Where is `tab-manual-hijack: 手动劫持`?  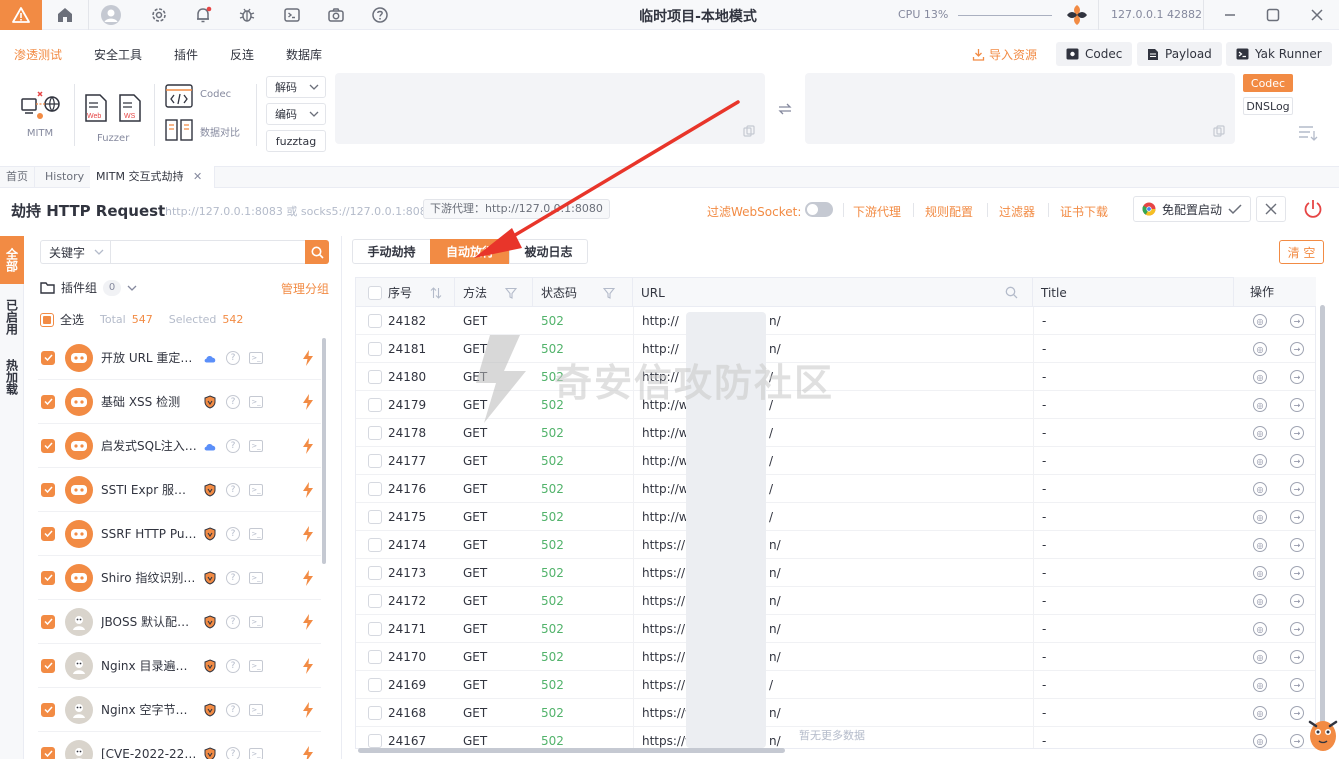
tab-manual-hijack: 手动劫持 is located at coordinates (391, 251).